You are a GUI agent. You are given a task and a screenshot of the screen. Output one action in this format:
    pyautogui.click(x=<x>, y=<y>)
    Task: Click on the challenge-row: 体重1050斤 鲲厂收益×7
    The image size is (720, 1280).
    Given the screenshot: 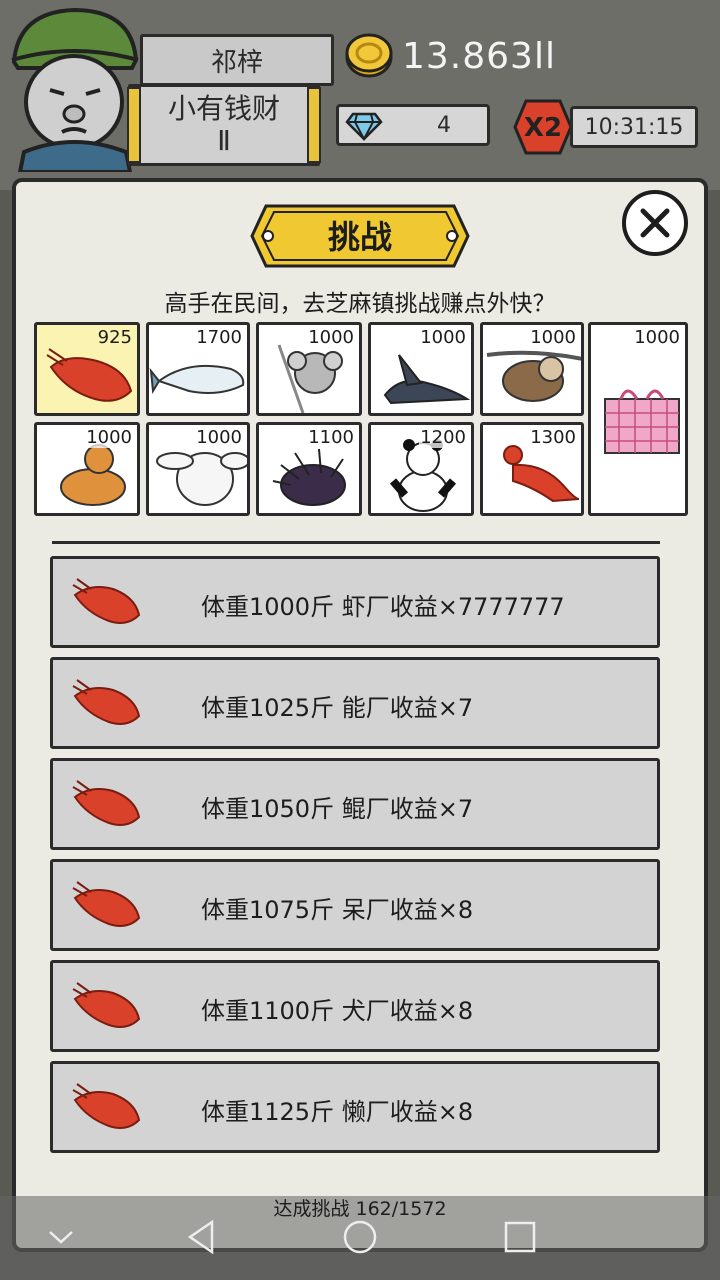 What is the action you would take?
    pyautogui.click(x=355, y=804)
    